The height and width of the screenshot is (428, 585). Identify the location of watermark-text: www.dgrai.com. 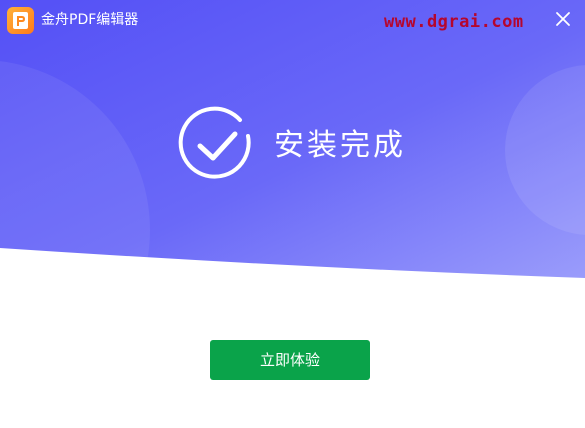
(454, 22).